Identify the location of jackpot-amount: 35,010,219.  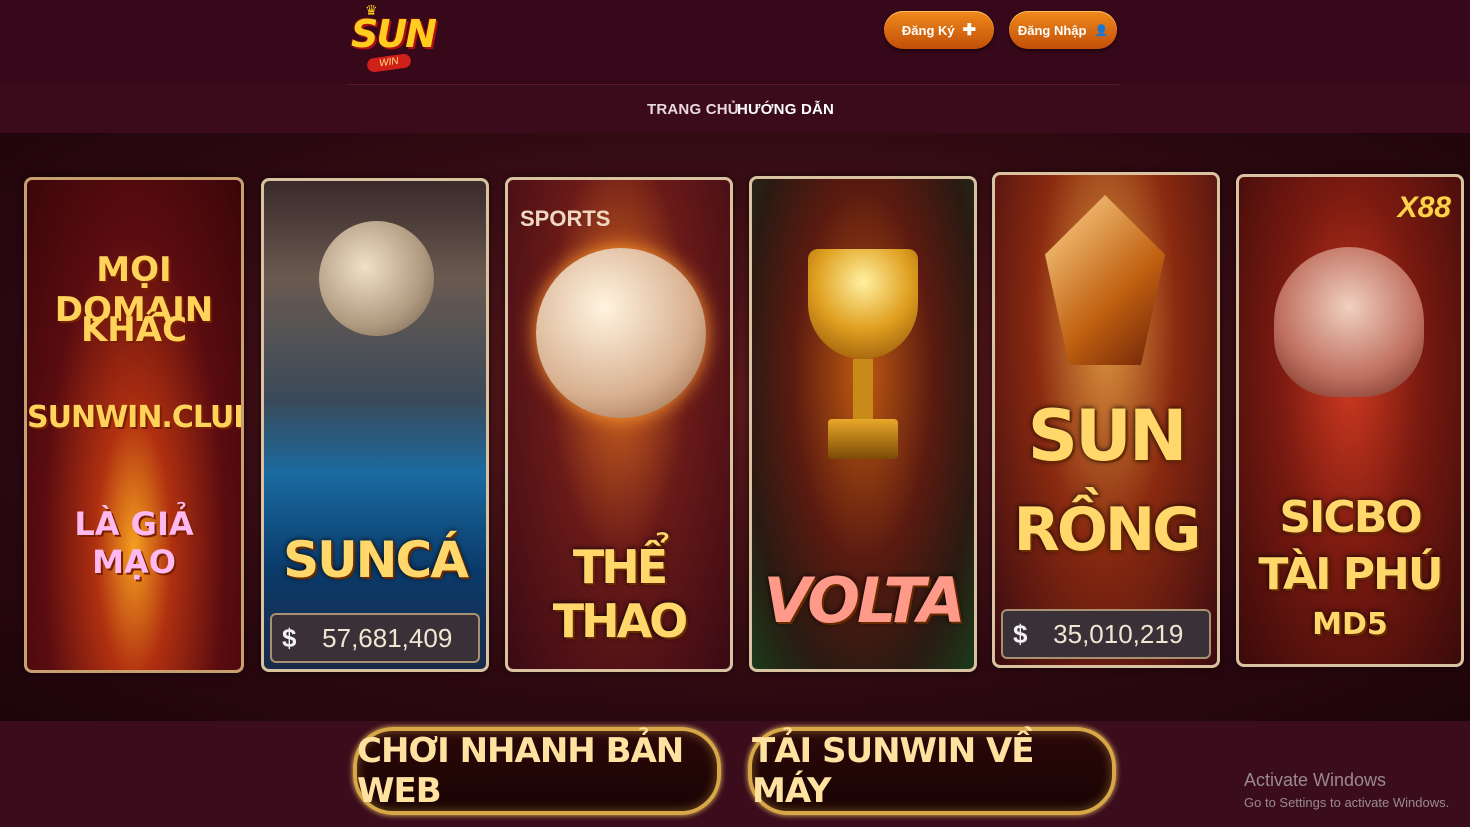
(1118, 633).